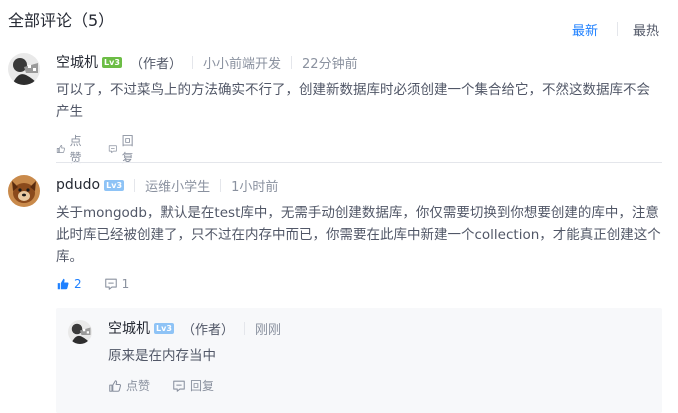 This screenshot has width=678, height=413. Describe the element at coordinates (63, 284) in the screenshot. I see `thumbs-up-filled-icon` at that location.